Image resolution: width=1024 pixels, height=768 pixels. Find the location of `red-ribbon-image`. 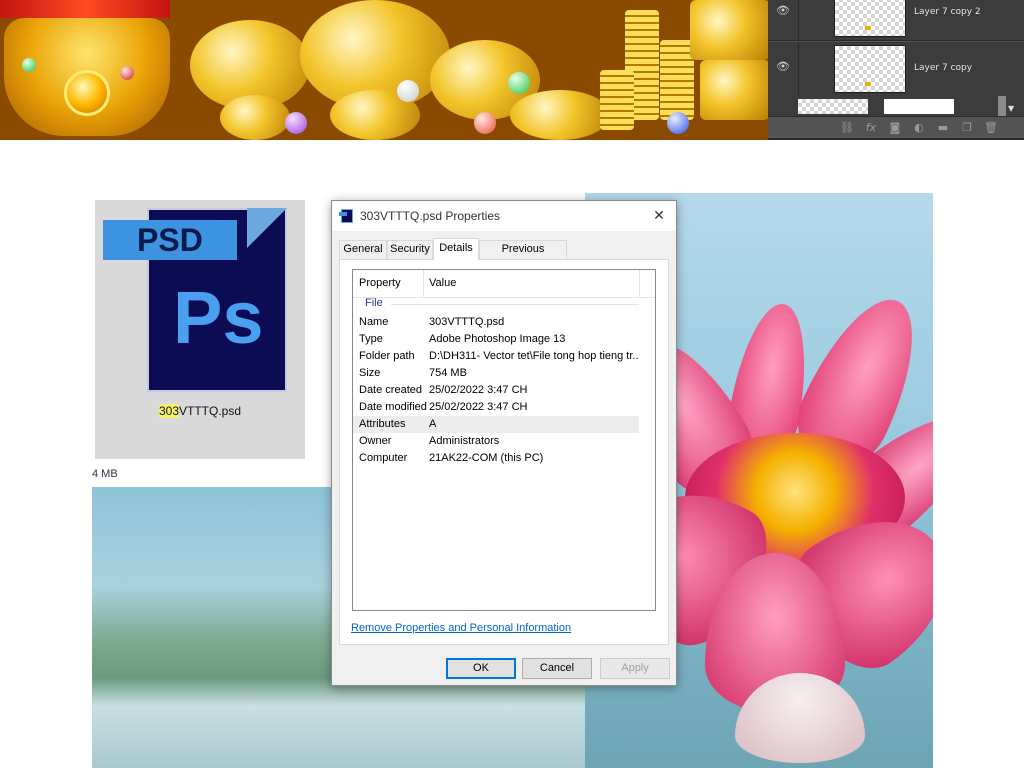

red-ribbon-image is located at coordinates (85, 9).